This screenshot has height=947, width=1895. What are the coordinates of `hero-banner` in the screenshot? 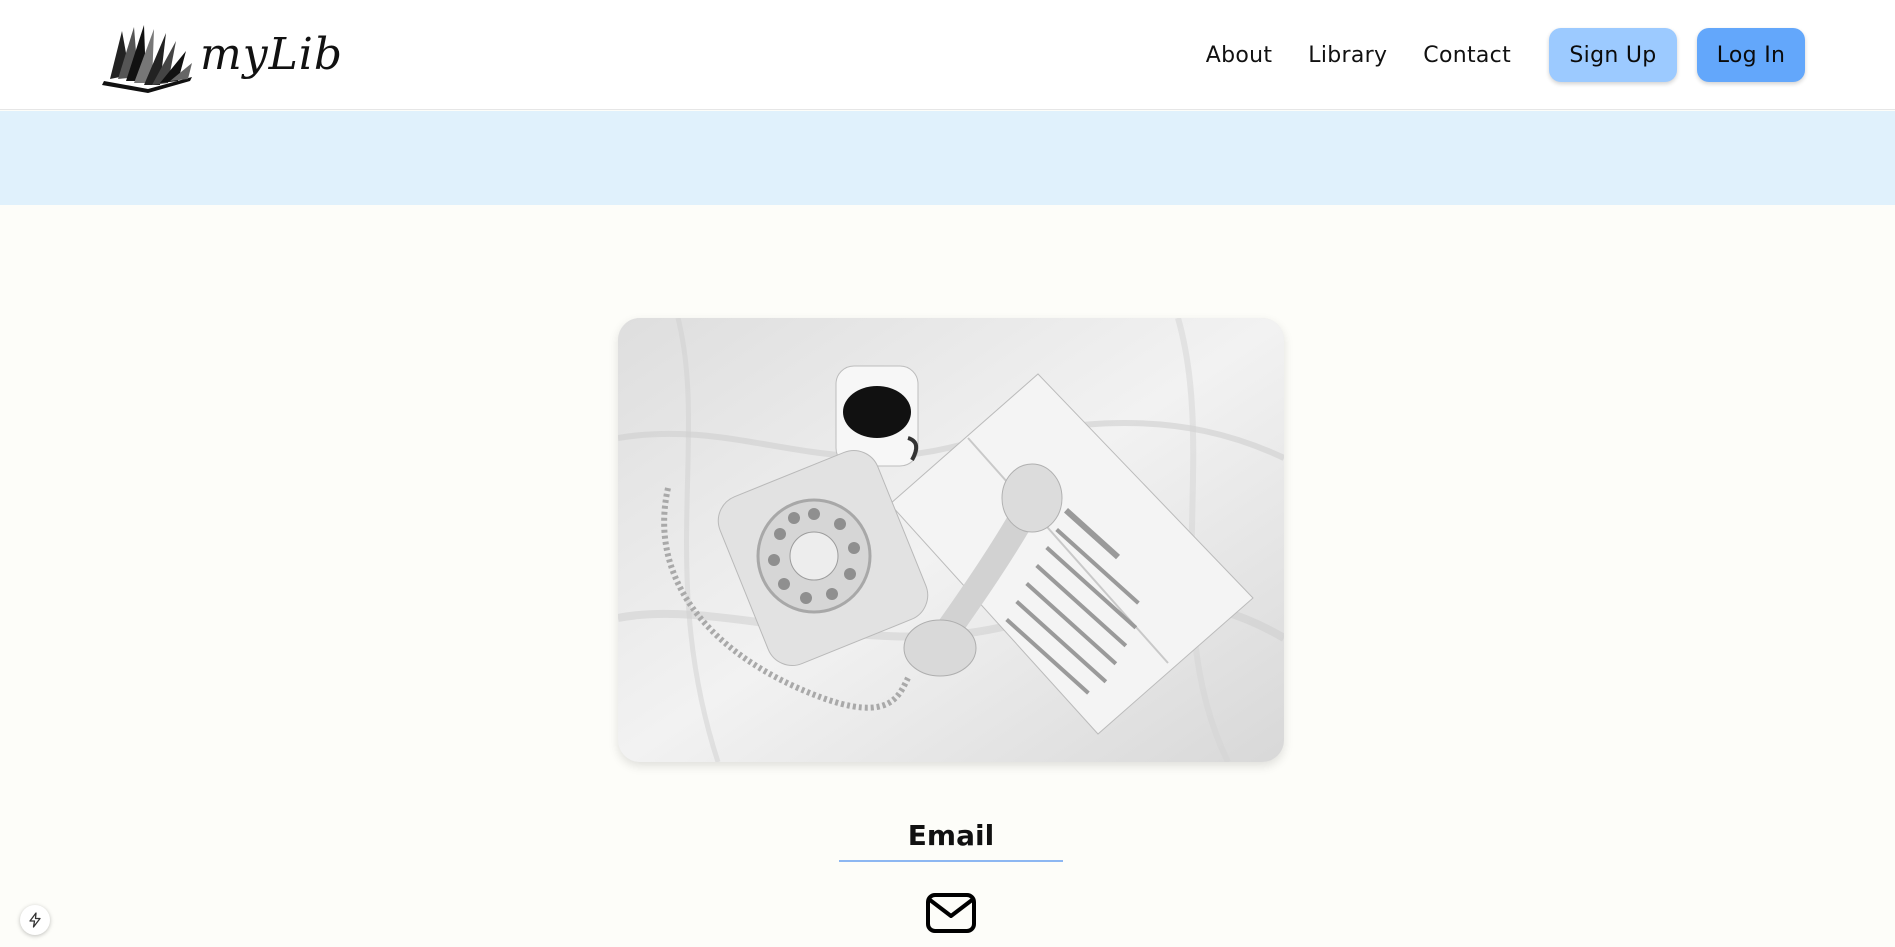 It's located at (947, 158).